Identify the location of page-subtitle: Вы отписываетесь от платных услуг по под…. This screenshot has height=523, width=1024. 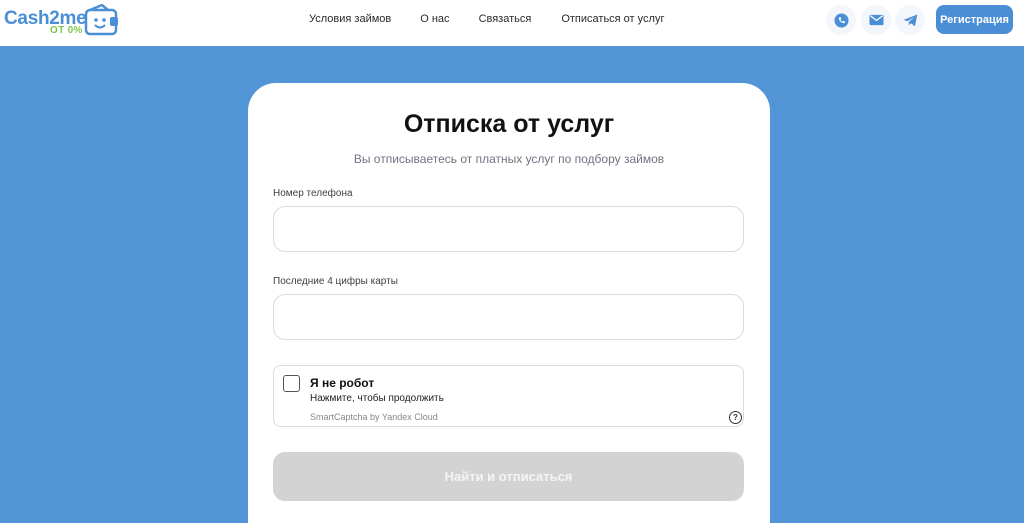
(509, 159).